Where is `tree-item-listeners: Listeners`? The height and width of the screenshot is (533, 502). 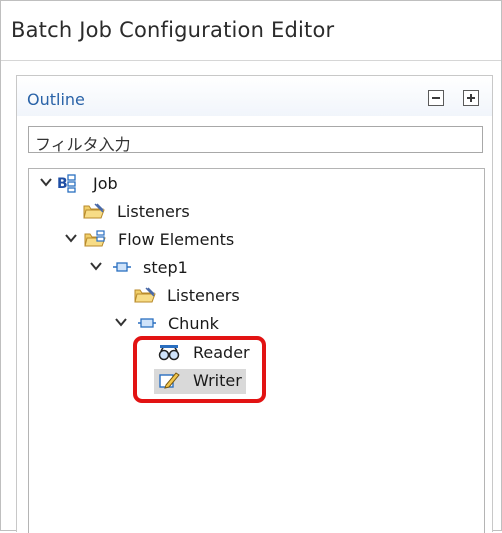
tree-item-listeners: Listeners is located at coordinates (143, 212).